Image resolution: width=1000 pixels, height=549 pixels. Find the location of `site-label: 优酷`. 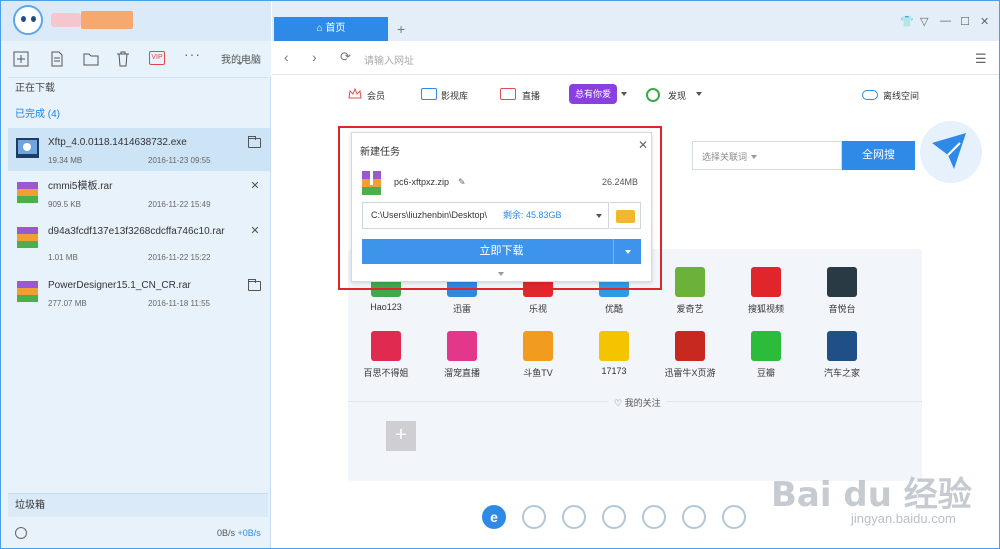

site-label: 优酷 is located at coordinates (613, 309).